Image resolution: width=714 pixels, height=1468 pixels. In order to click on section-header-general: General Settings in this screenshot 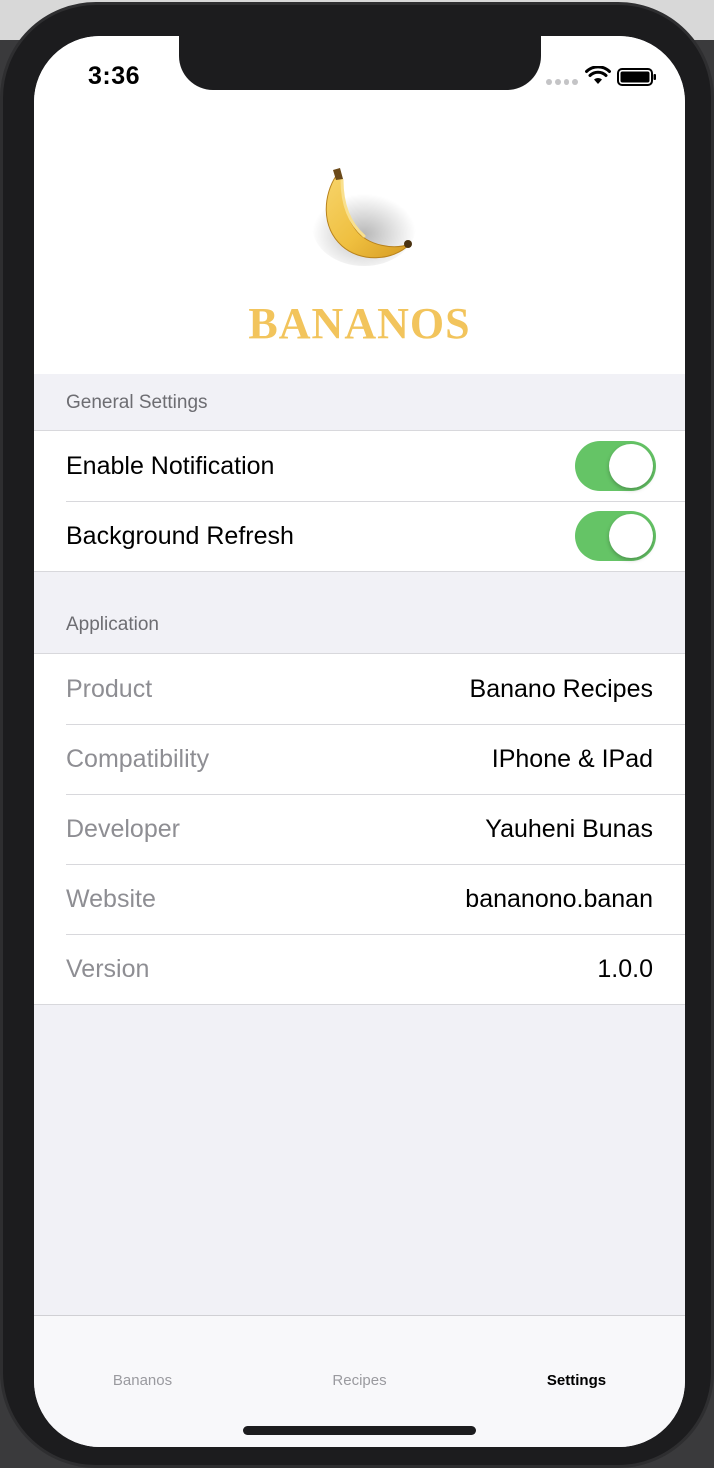, I will do `click(137, 402)`.